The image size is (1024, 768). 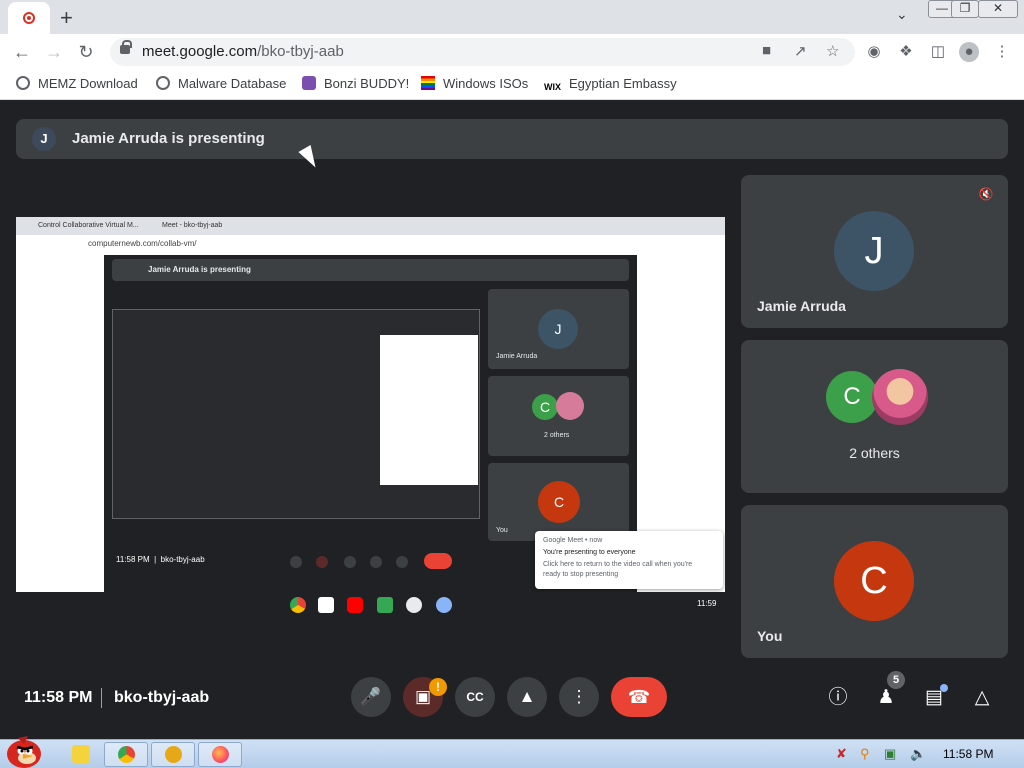 I want to click on bookmark-egyptian-embassy: WIX Egyptian Embassy, so click(x=610, y=86).